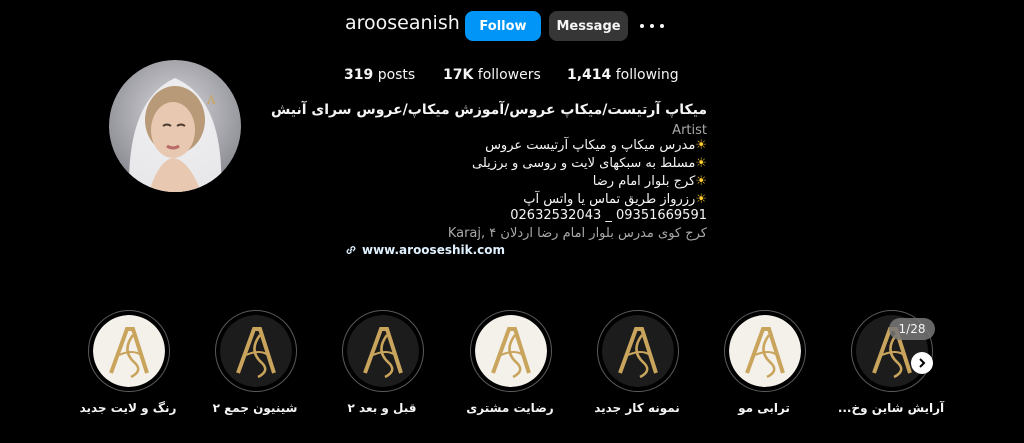  Describe the element at coordinates (503, 26) in the screenshot. I see `follow-button: Follow` at that location.